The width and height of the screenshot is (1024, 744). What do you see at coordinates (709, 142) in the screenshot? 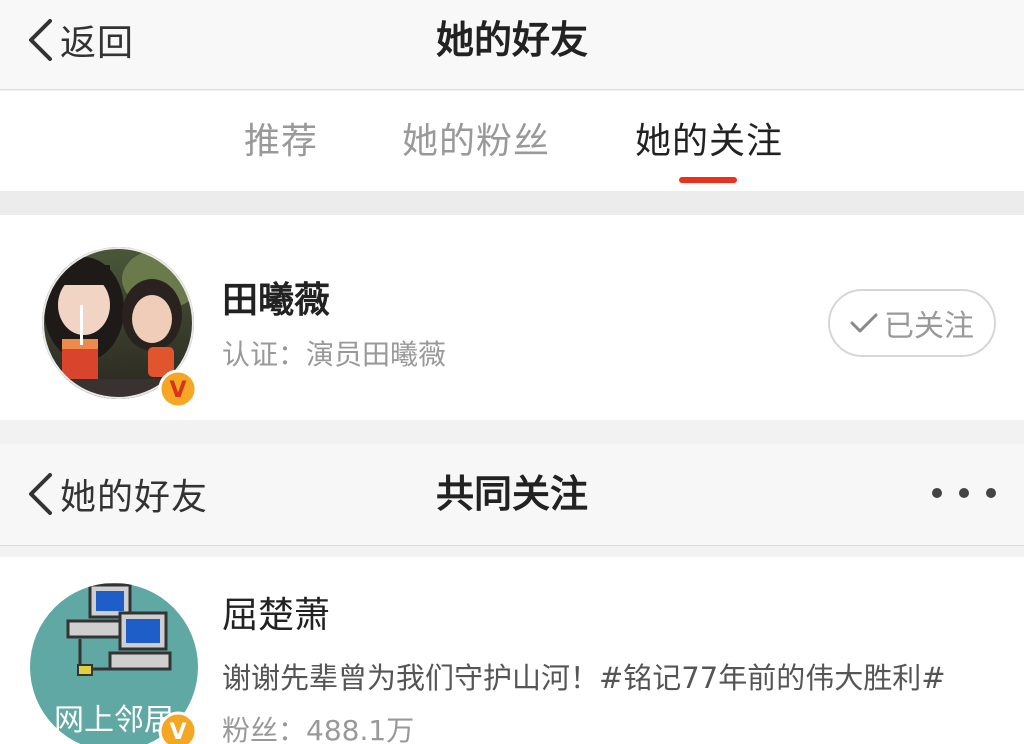
I see `tab-her-following: 她的关注` at bounding box center [709, 142].